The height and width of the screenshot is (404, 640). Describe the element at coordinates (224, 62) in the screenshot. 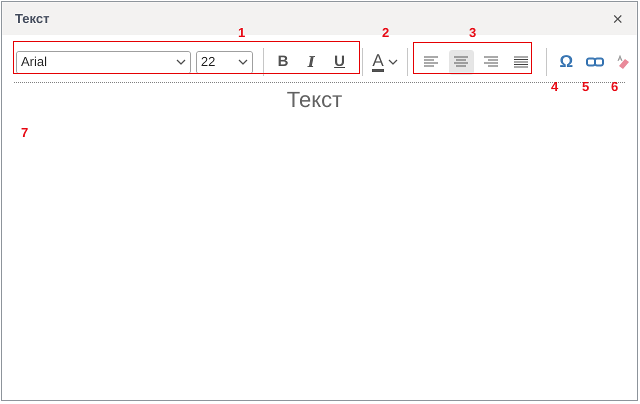

I see `font-size-select: 22` at that location.